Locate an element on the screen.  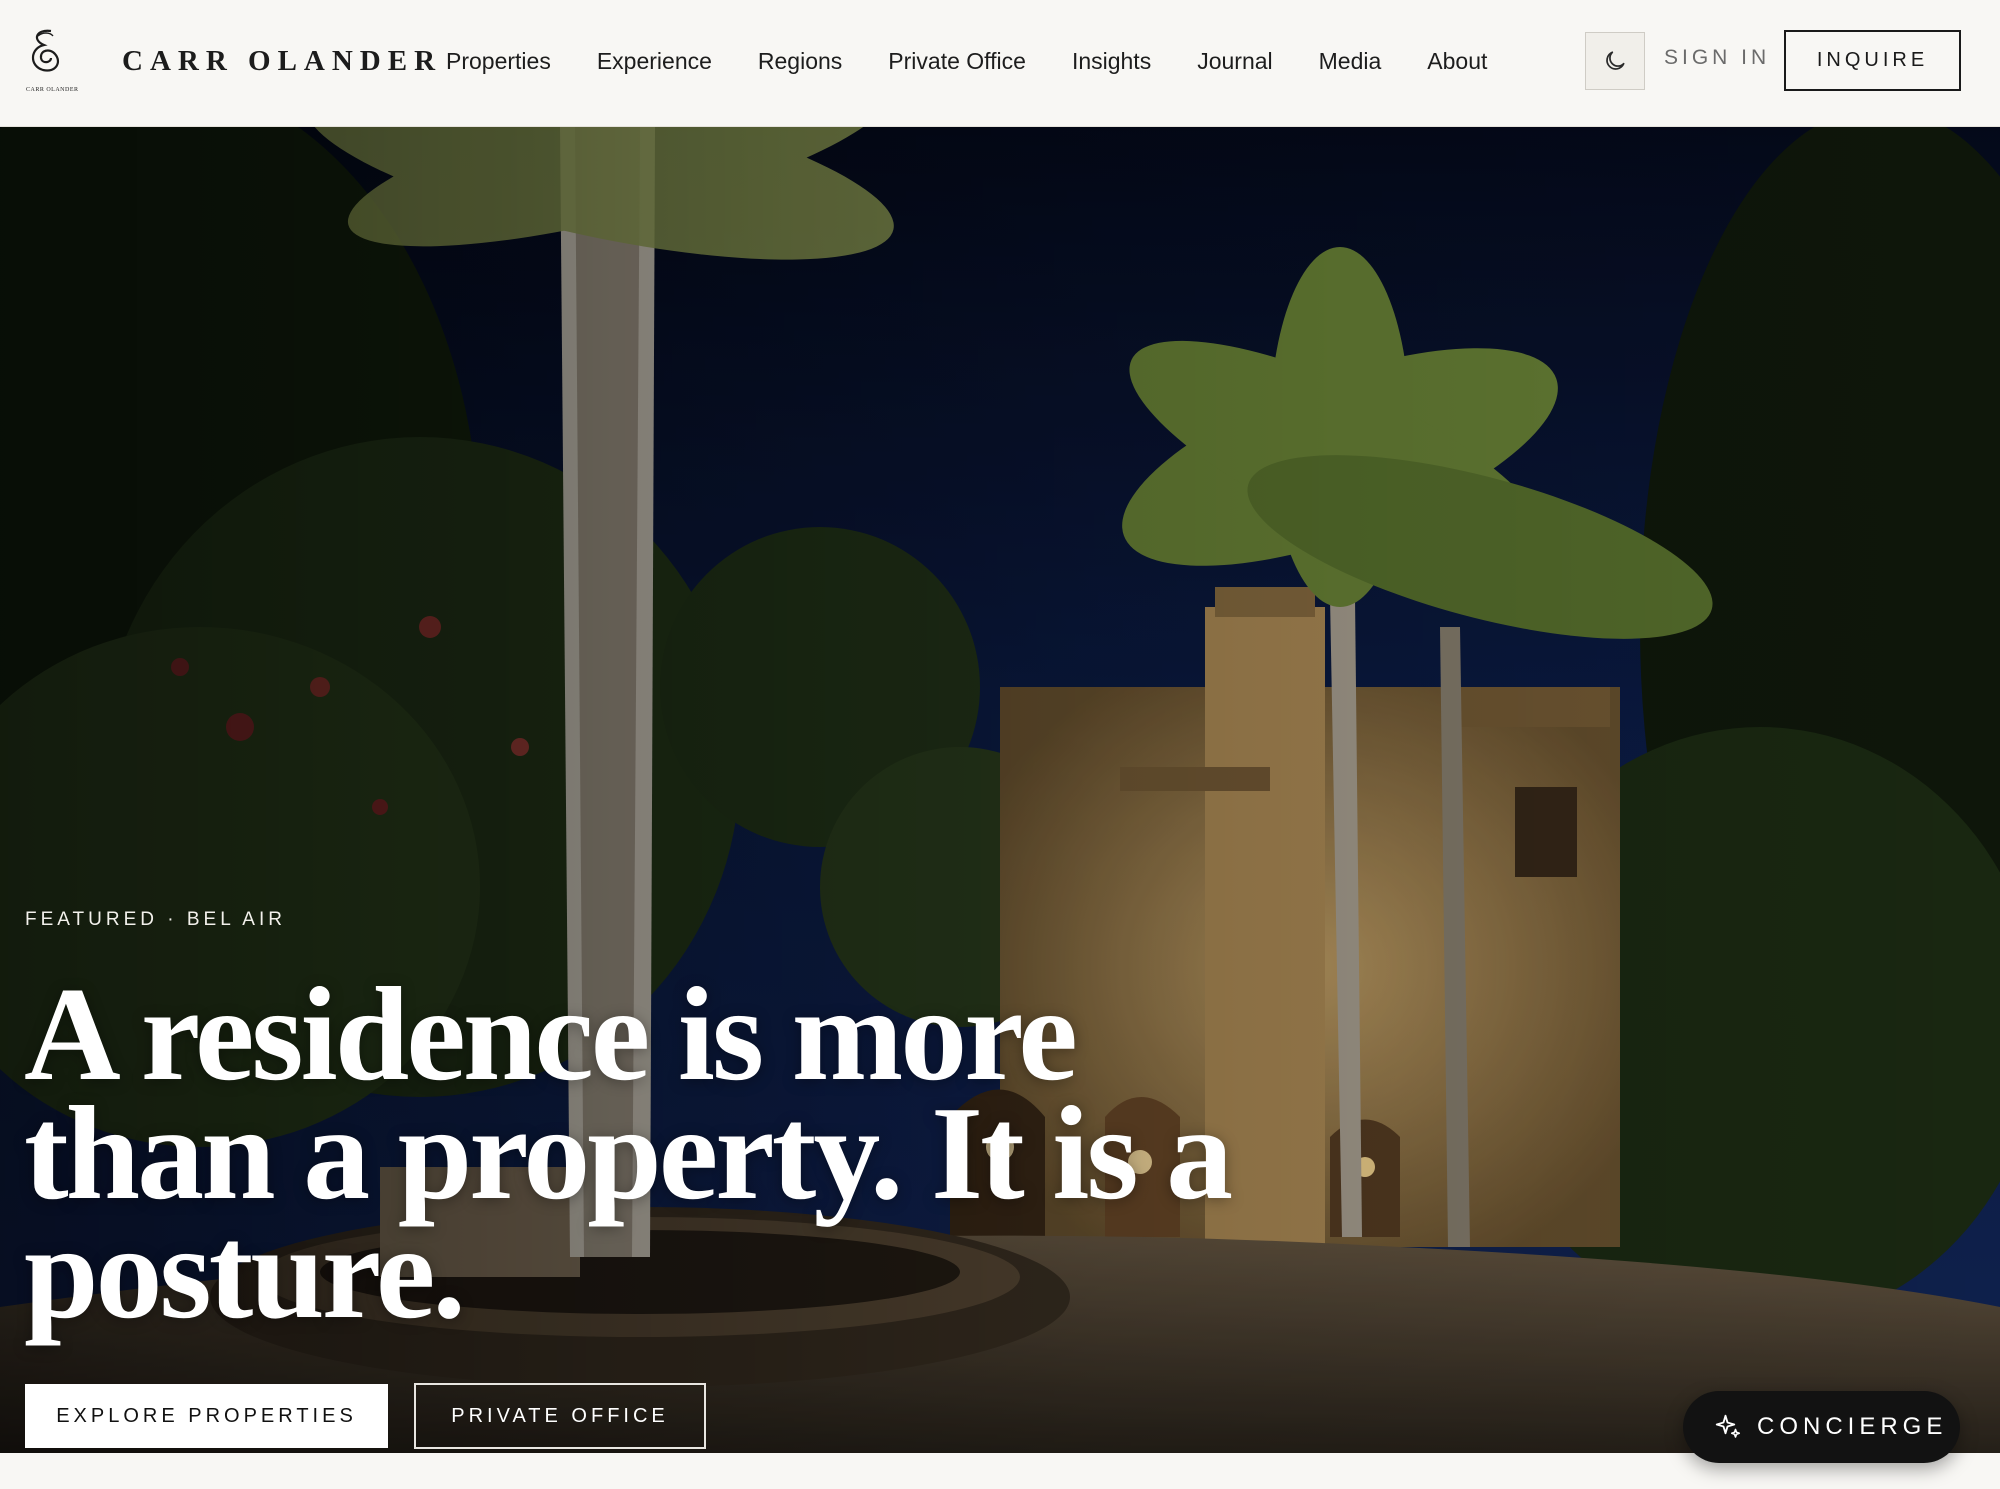
nav-item-about: About is located at coordinates (1457, 61).